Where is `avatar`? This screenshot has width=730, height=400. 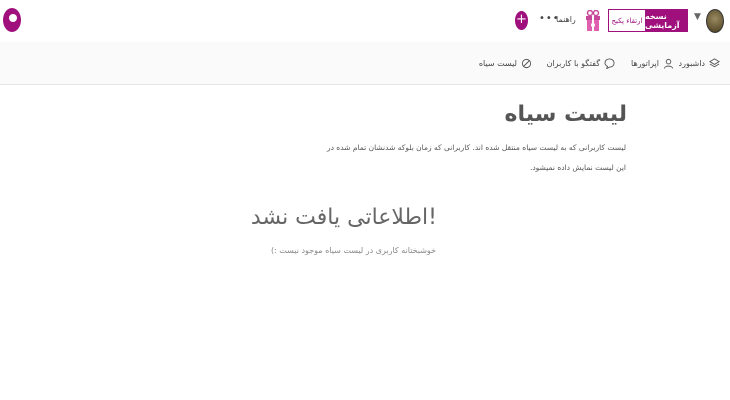 avatar is located at coordinates (715, 21).